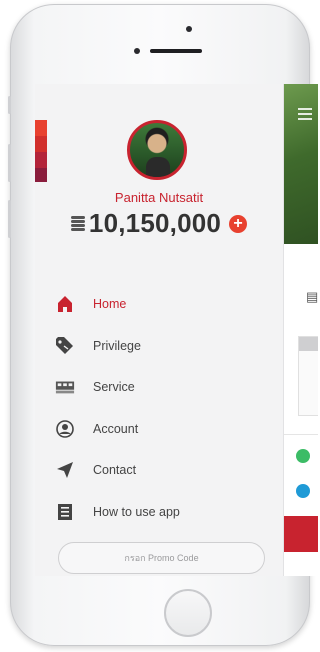 The height and width of the screenshot is (652, 320). I want to click on home-icon, so click(65, 304).